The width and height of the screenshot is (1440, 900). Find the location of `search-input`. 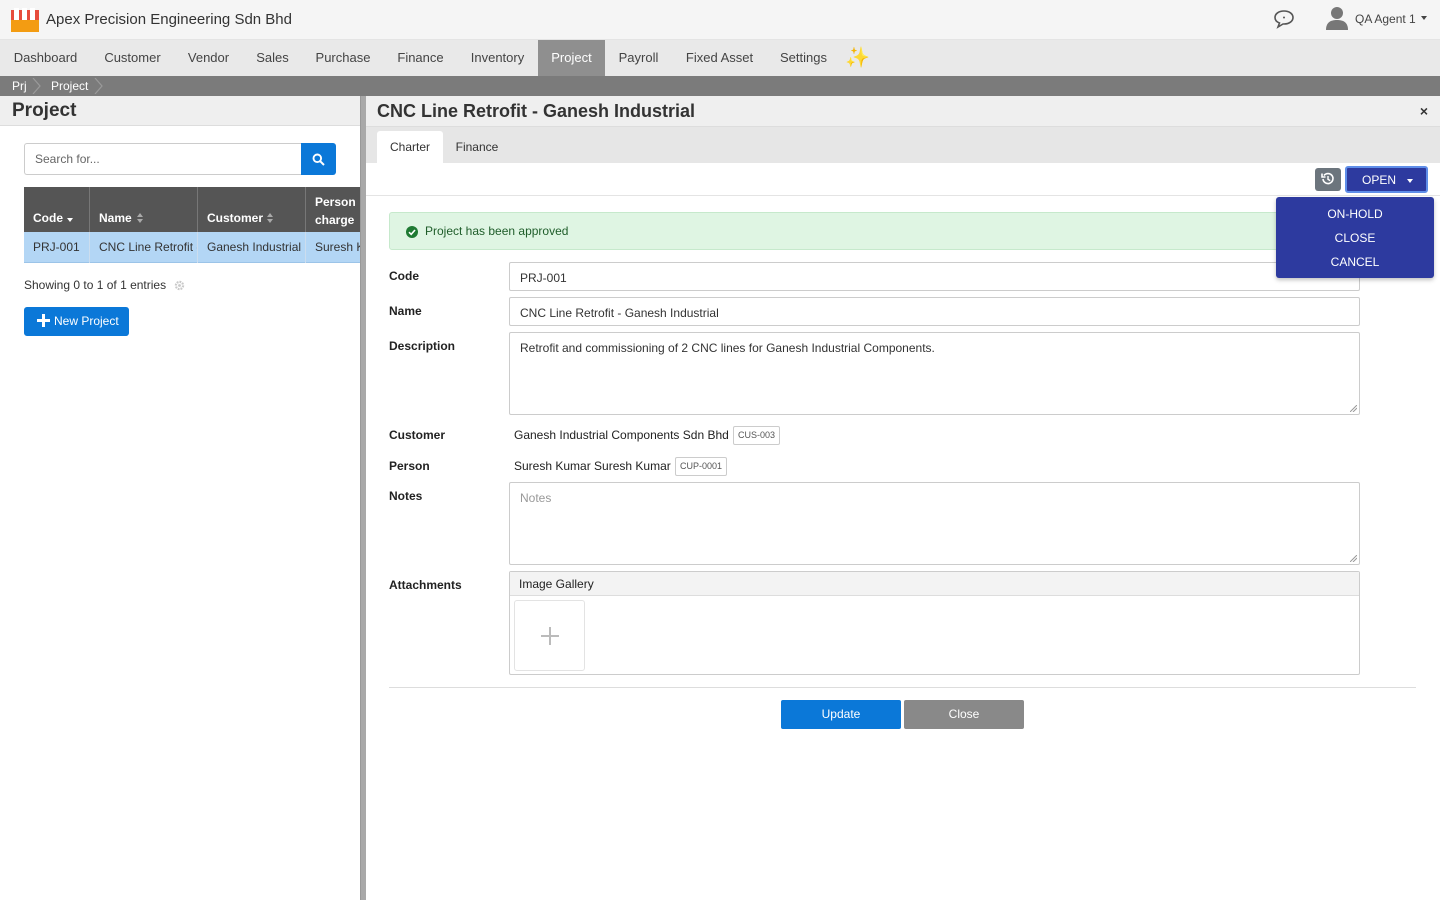

search-input is located at coordinates (163, 159).